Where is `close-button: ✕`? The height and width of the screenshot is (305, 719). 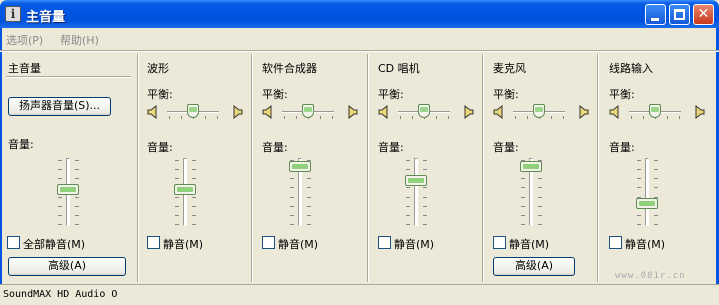
close-button: ✕ is located at coordinates (703, 14).